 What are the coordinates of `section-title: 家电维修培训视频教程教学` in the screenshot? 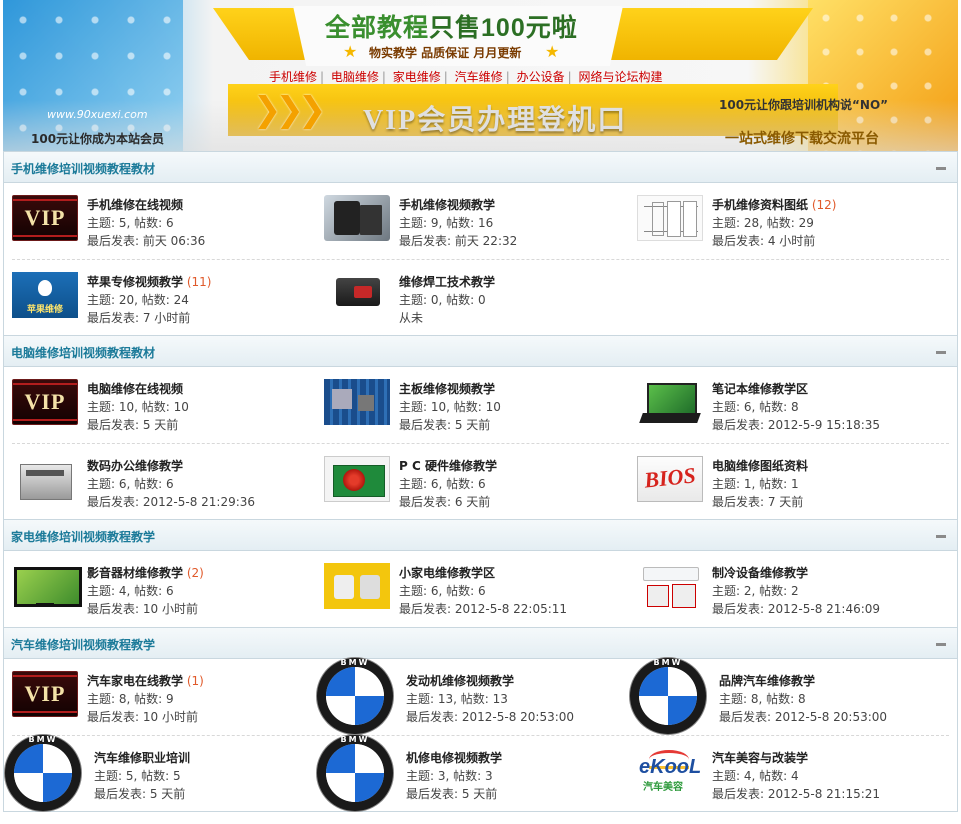 It's located at (83, 536).